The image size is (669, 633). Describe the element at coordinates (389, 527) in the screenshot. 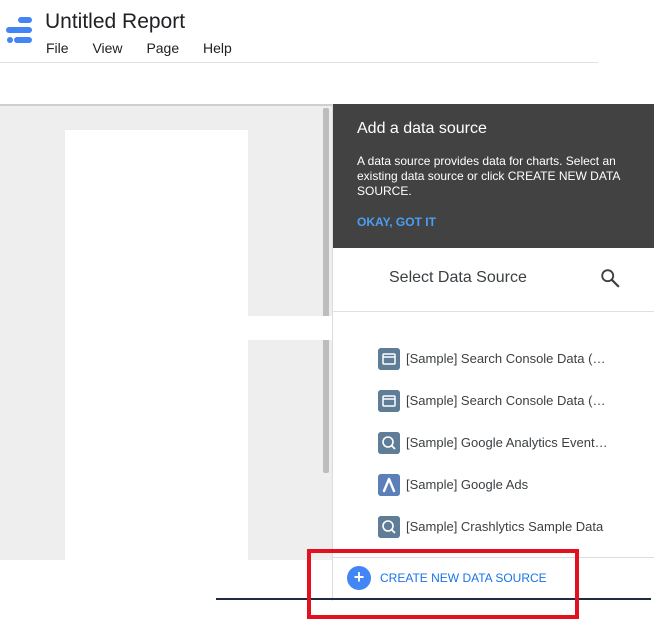

I see `crashlytics-icon` at that location.